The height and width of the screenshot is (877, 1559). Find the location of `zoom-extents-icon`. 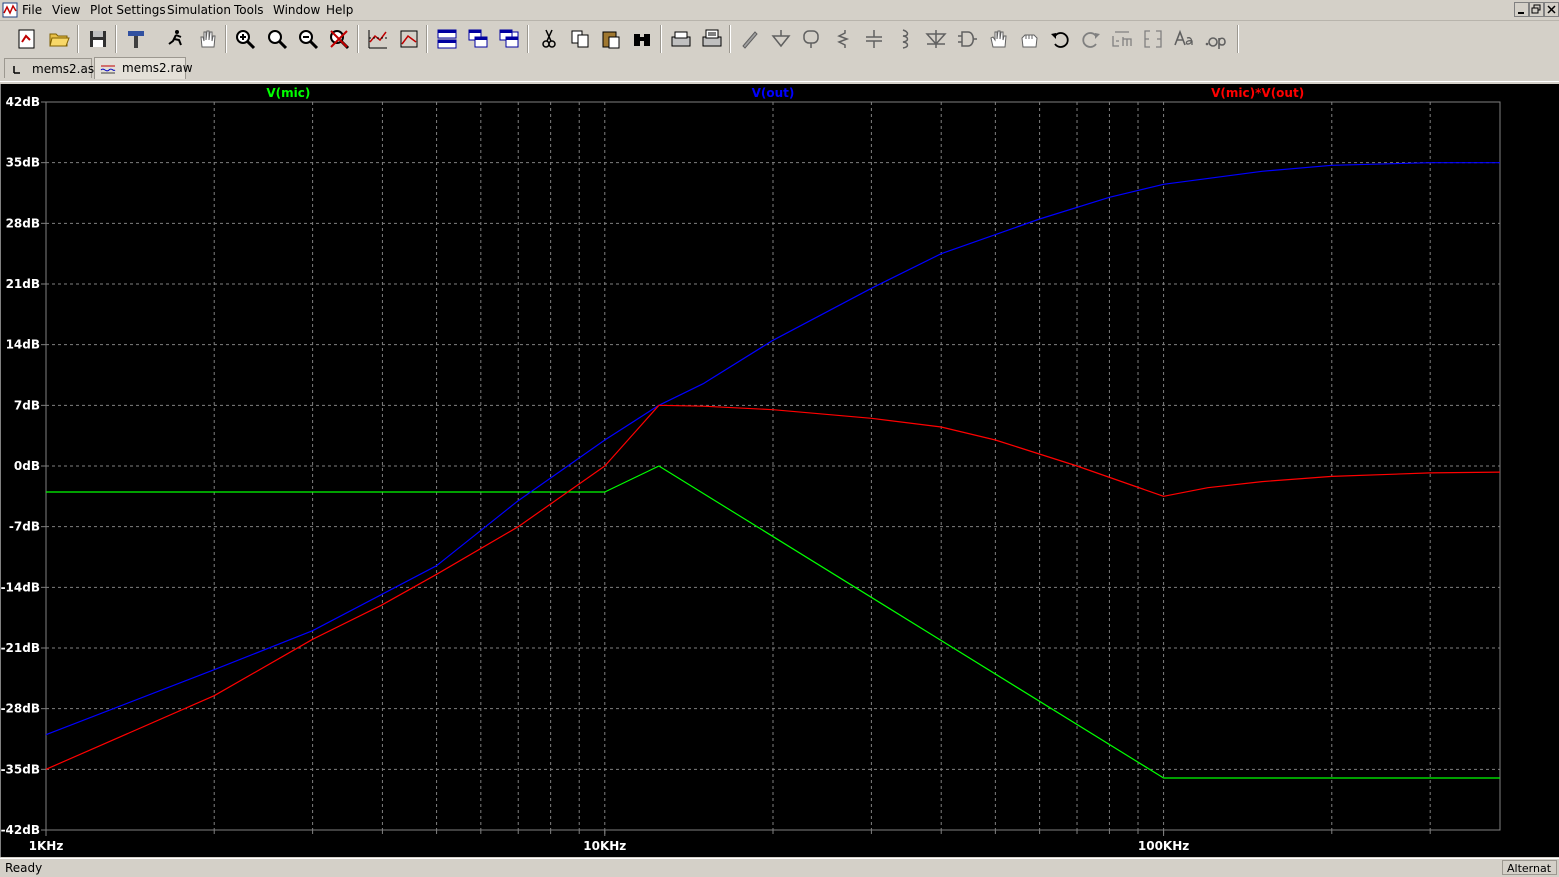

zoom-extents-icon is located at coordinates (278, 40).